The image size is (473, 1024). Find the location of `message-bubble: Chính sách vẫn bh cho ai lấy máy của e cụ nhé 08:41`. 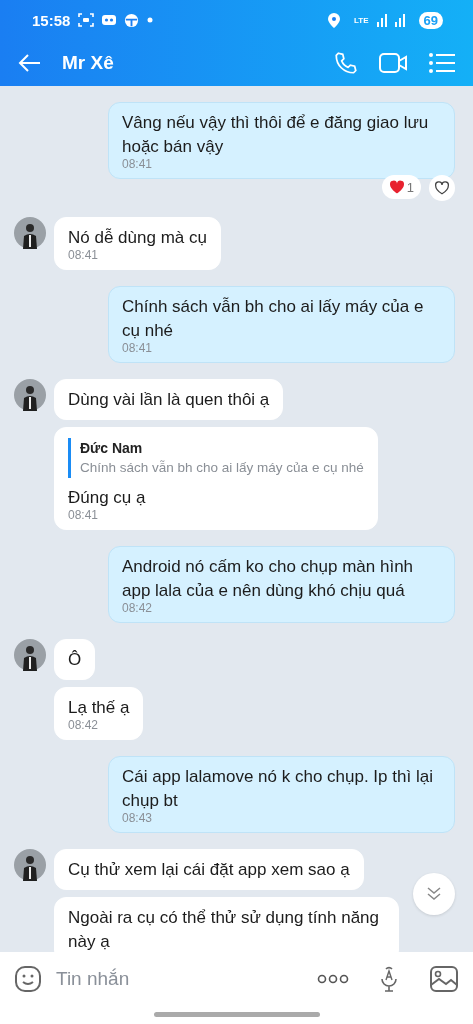

message-bubble: Chính sách vẫn bh cho ai lấy máy của e cụ nhé 08:41 is located at coordinates (281, 324).